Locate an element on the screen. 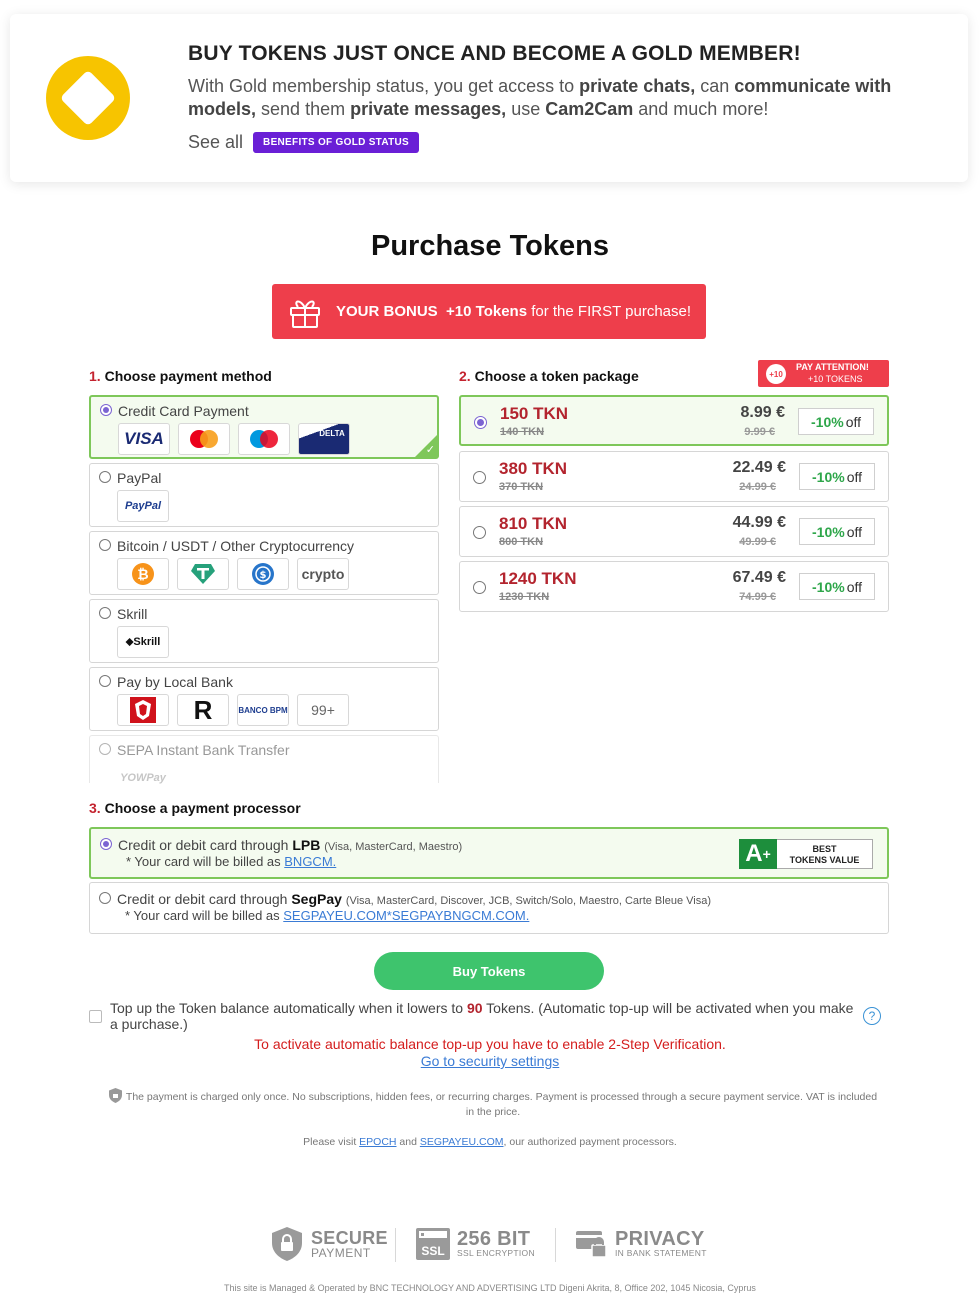  processor-heading: 3. Choose a payment processor is located at coordinates (195, 808).